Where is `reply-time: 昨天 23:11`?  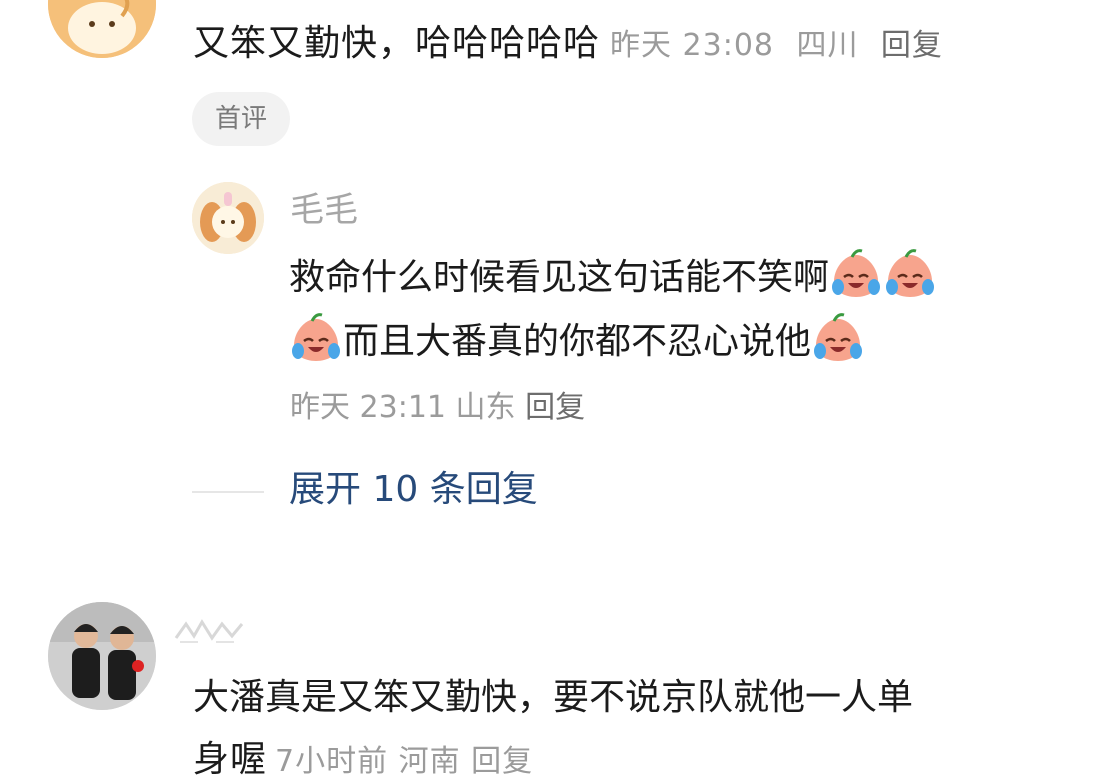 reply-time: 昨天 23:11 is located at coordinates (368, 407).